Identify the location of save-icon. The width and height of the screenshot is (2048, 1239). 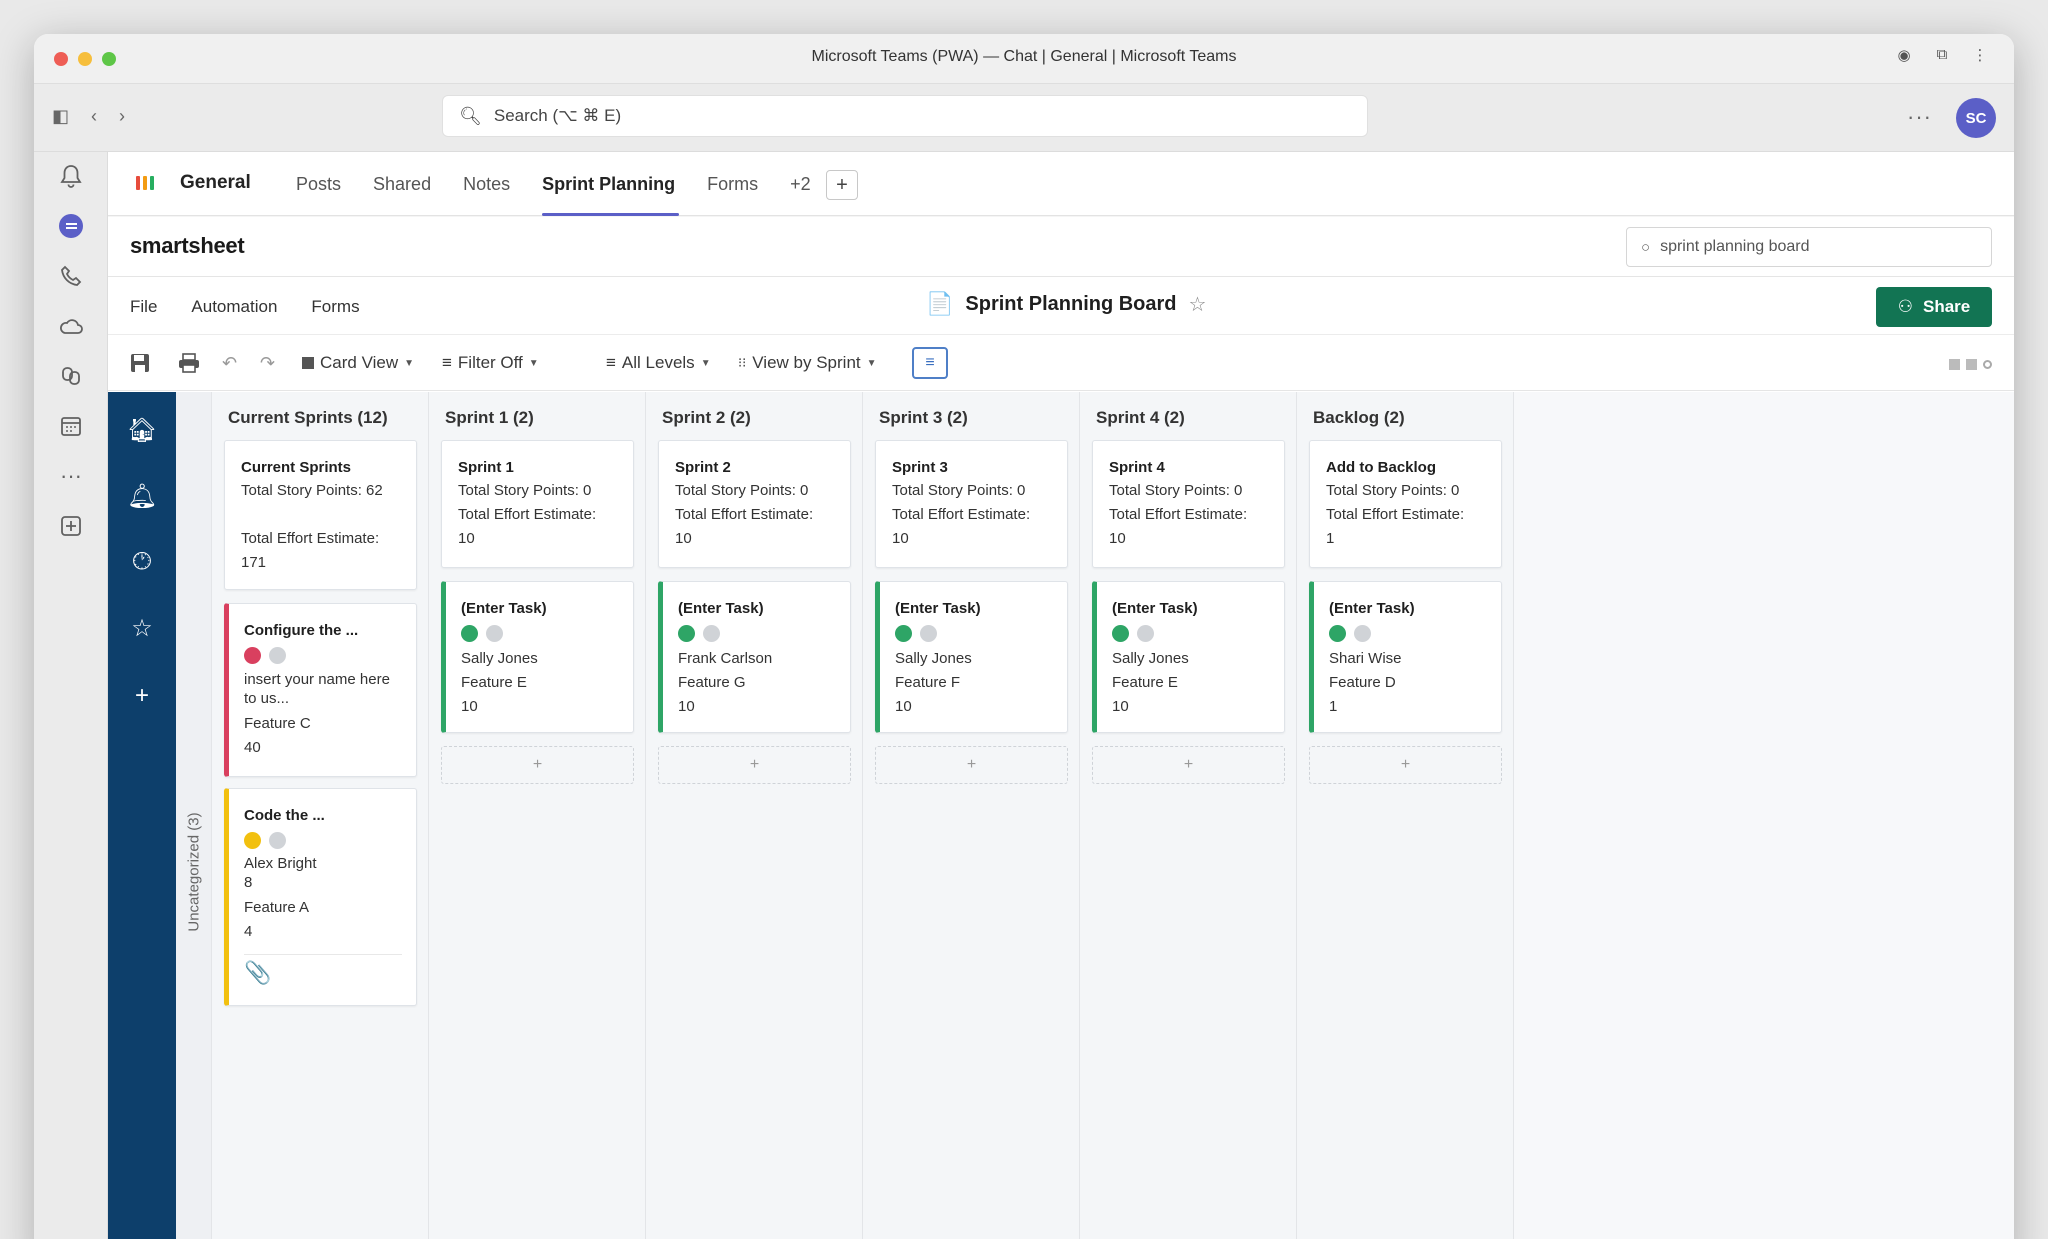
(140, 363).